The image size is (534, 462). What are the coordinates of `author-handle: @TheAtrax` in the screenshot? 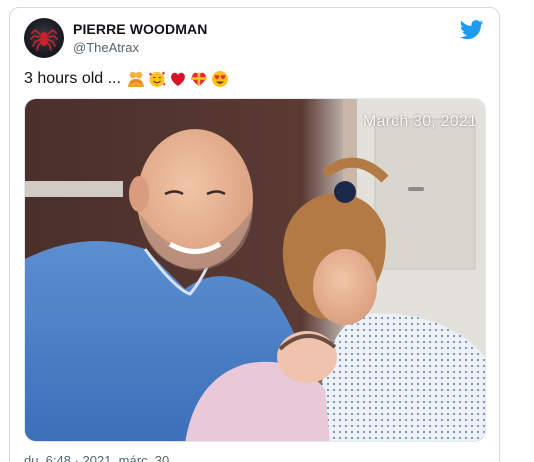 It's located at (140, 47).